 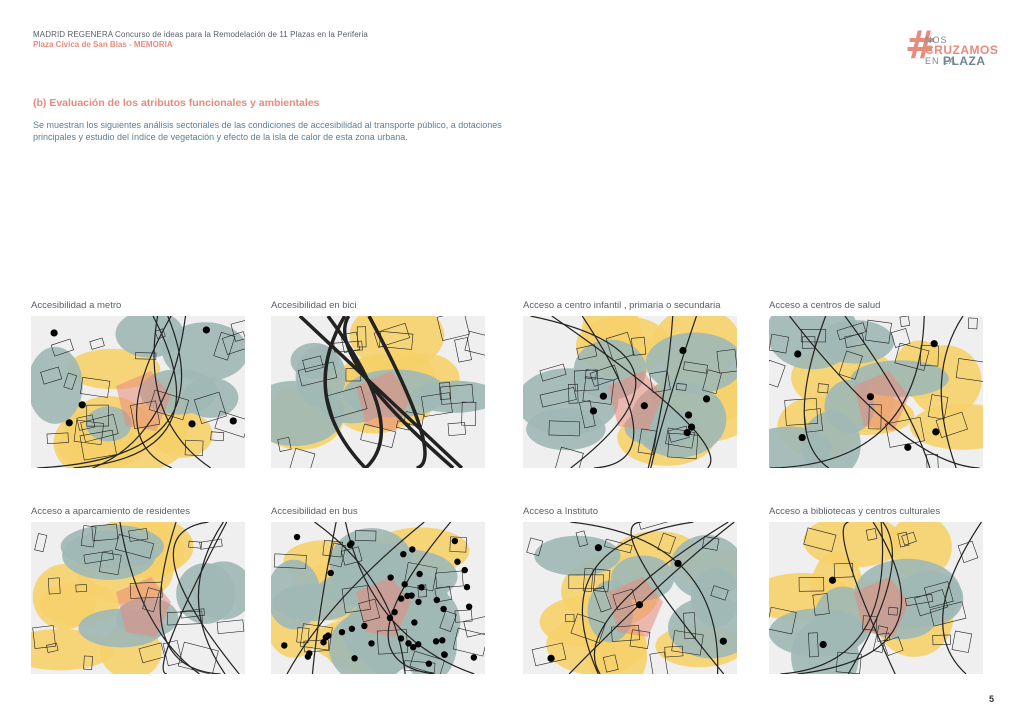 I want to click on header-line2: Plaza Cívica de San Blas - MEMORIA, so click(x=103, y=44).